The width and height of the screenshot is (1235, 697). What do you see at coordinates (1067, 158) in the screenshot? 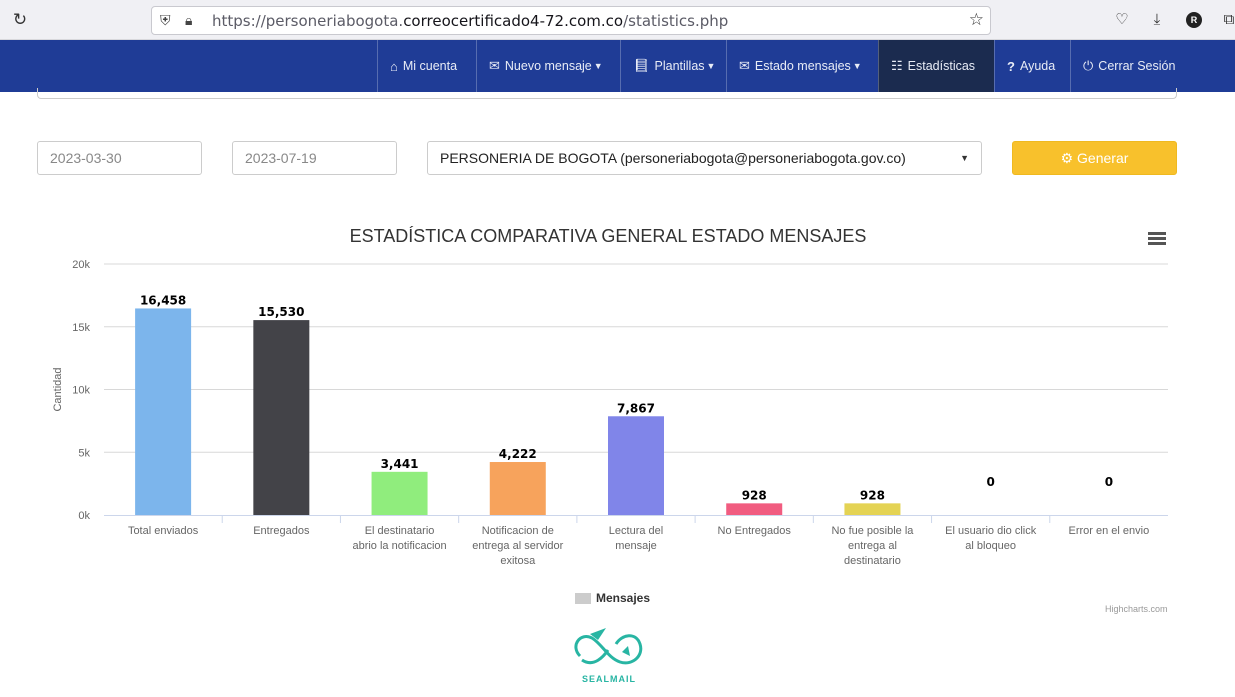
I see `cogs-icon: ⚙` at bounding box center [1067, 158].